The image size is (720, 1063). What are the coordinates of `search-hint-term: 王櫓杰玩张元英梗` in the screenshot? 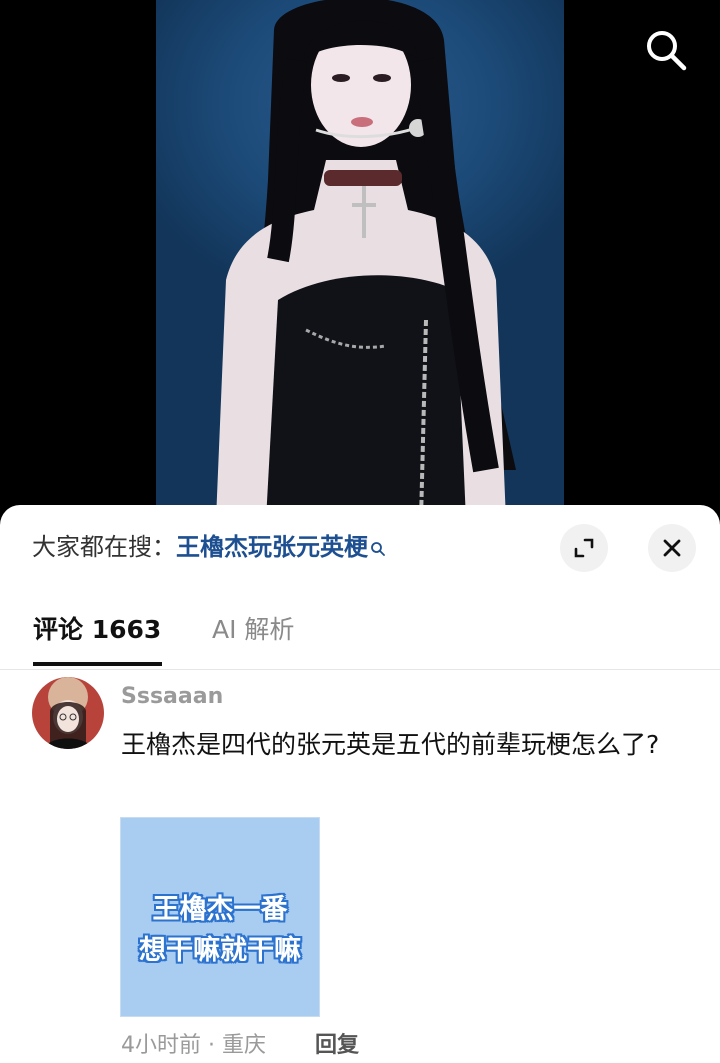 It's located at (272, 547).